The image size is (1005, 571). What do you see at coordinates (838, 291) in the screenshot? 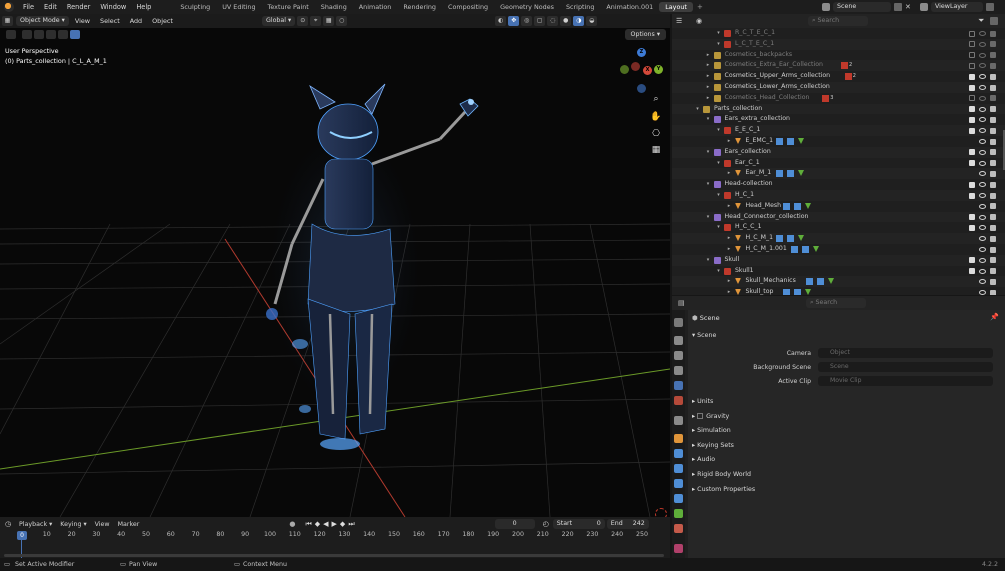
I see `outliner-row: ▸ Skull_top` at bounding box center [838, 291].